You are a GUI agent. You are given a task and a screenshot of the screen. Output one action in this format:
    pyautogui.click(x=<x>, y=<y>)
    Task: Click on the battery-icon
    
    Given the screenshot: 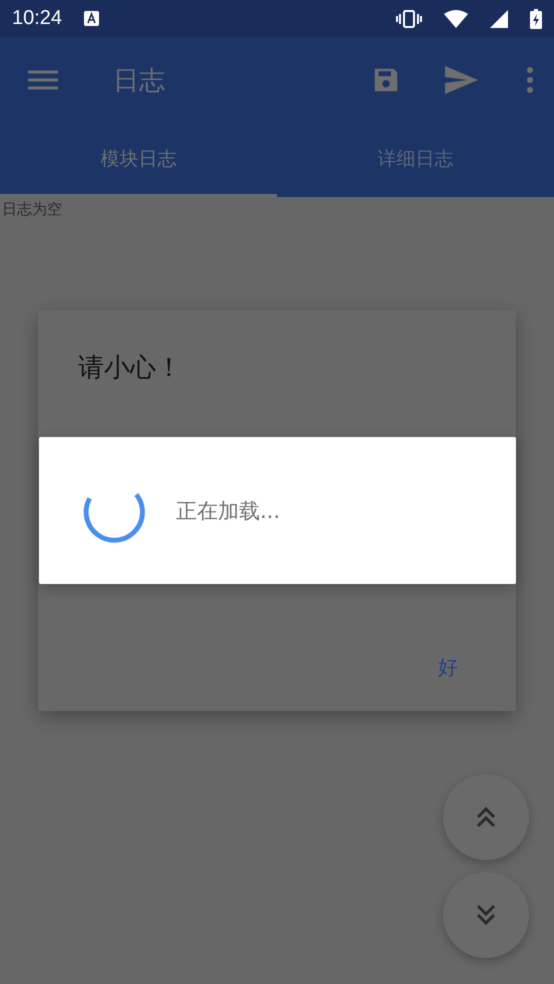 What is the action you would take?
    pyautogui.click(x=536, y=18)
    